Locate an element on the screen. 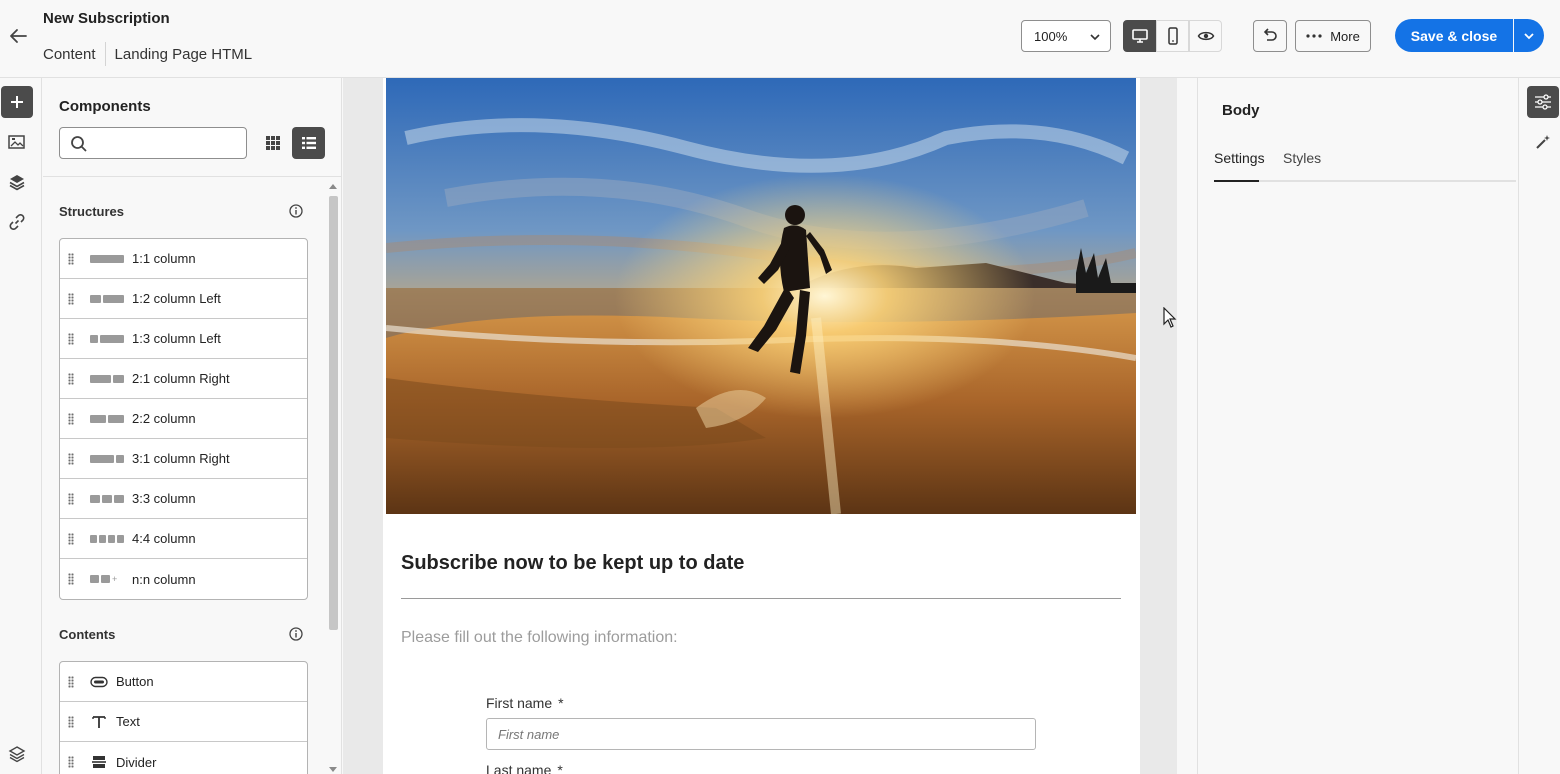 This screenshot has height=774, width=1560. first-name-label: First name * is located at coordinates (525, 703).